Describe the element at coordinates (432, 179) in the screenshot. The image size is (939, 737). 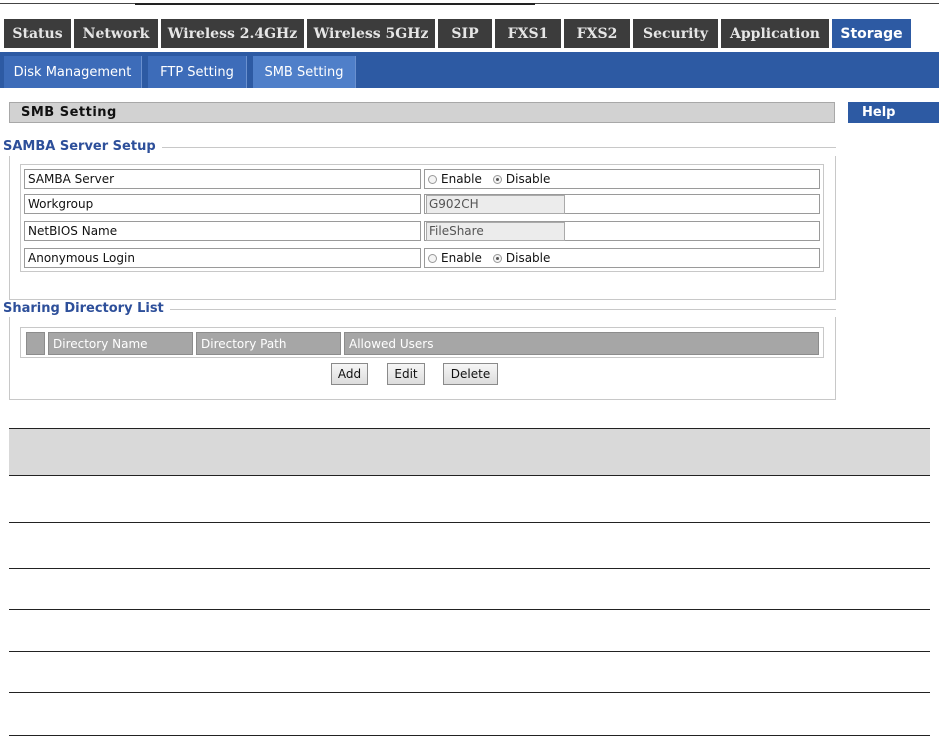
I see `samba-enable-radio` at that location.